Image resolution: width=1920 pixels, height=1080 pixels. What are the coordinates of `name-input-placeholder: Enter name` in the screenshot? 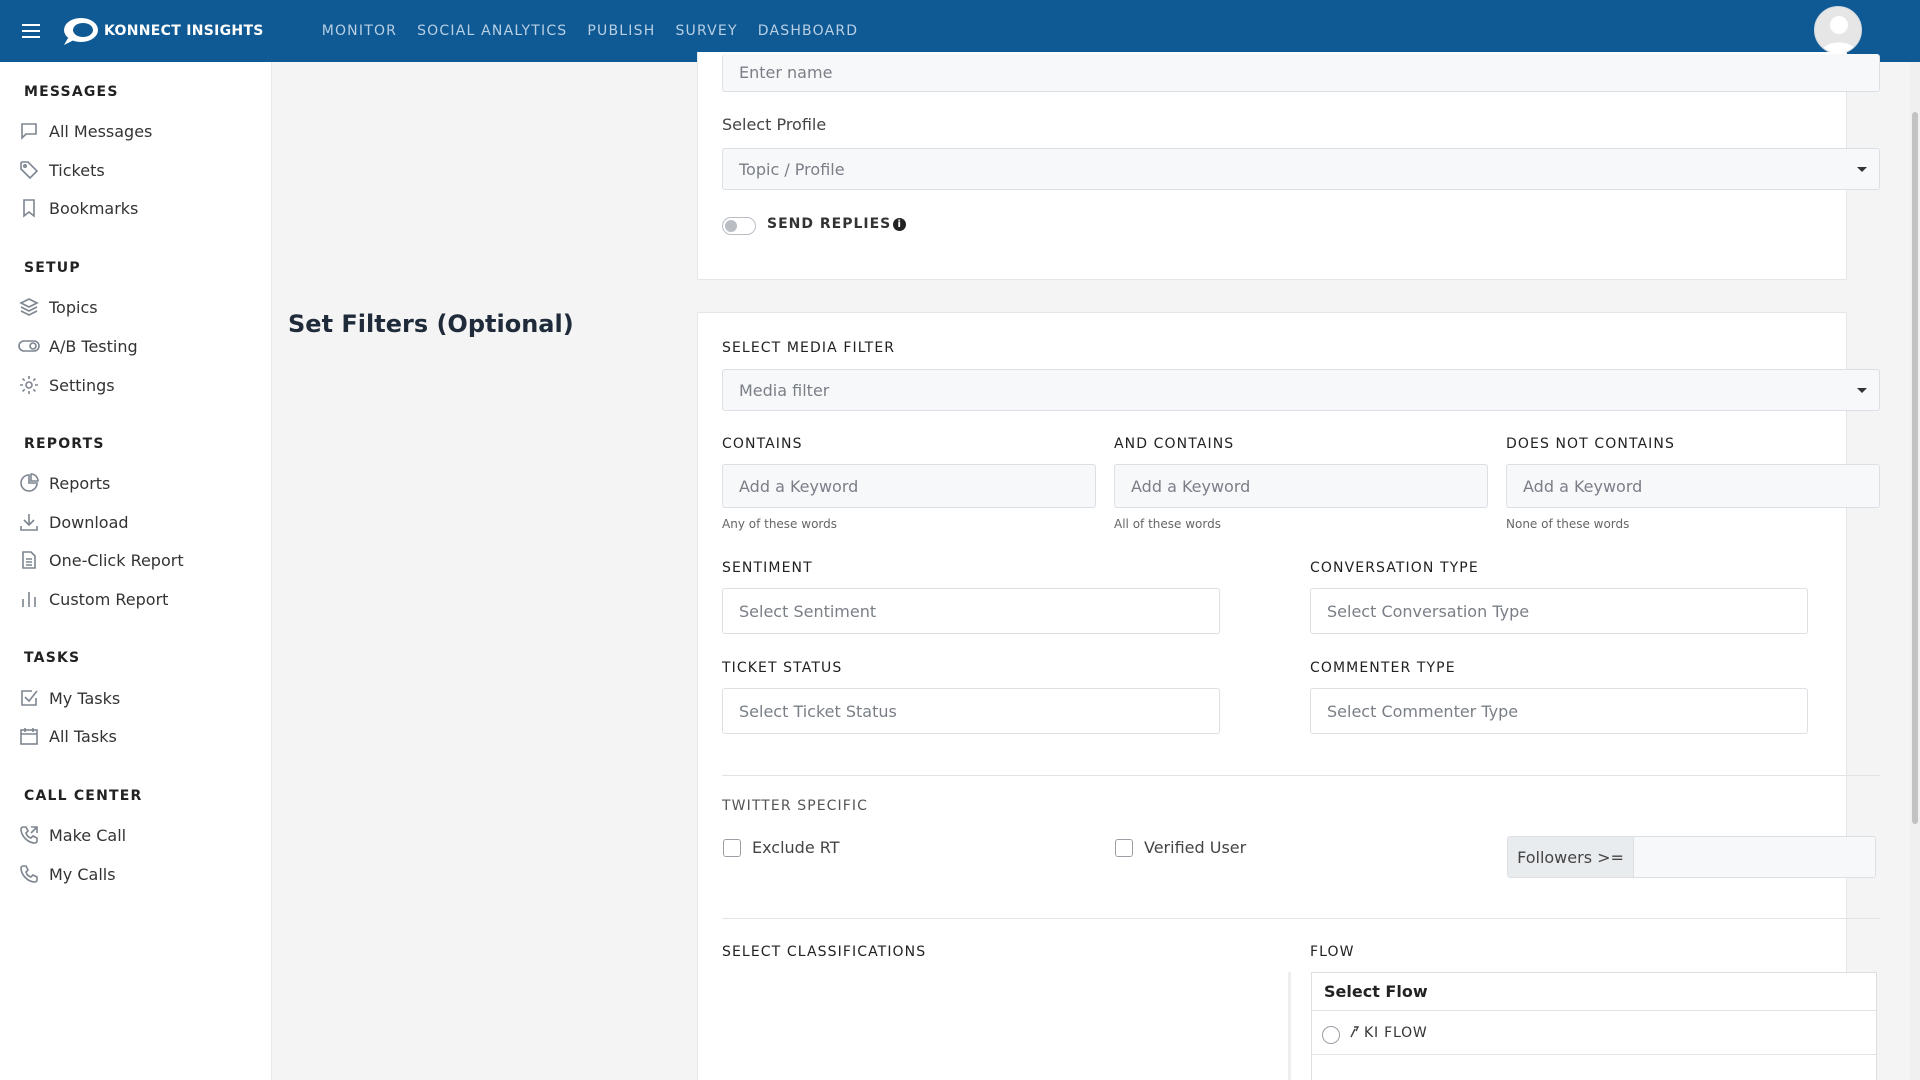 It's located at (786, 72).